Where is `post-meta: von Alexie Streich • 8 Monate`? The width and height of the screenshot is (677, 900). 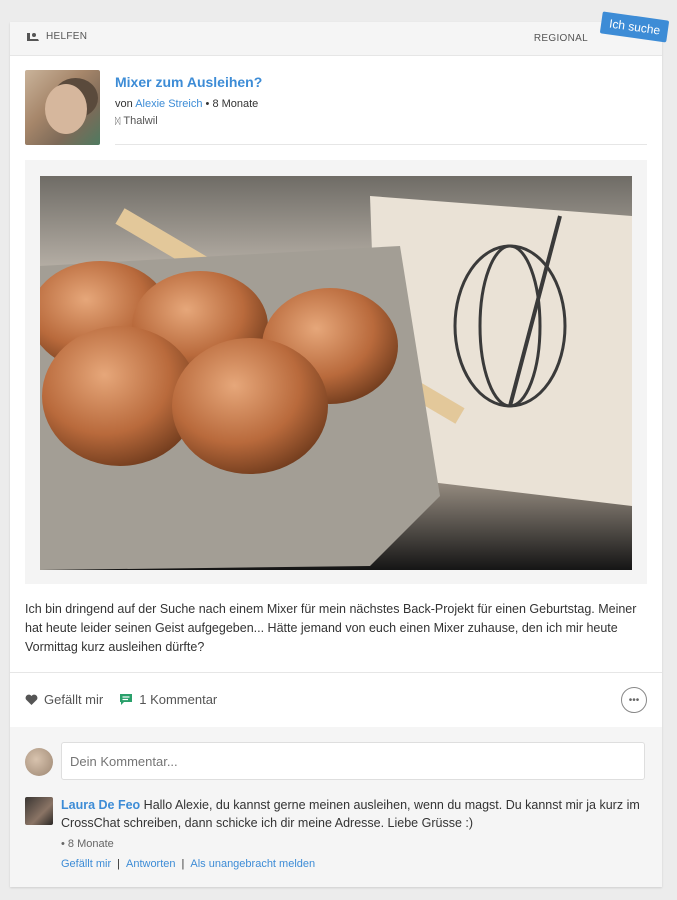 post-meta: von Alexie Streich • 8 Monate is located at coordinates (186, 104).